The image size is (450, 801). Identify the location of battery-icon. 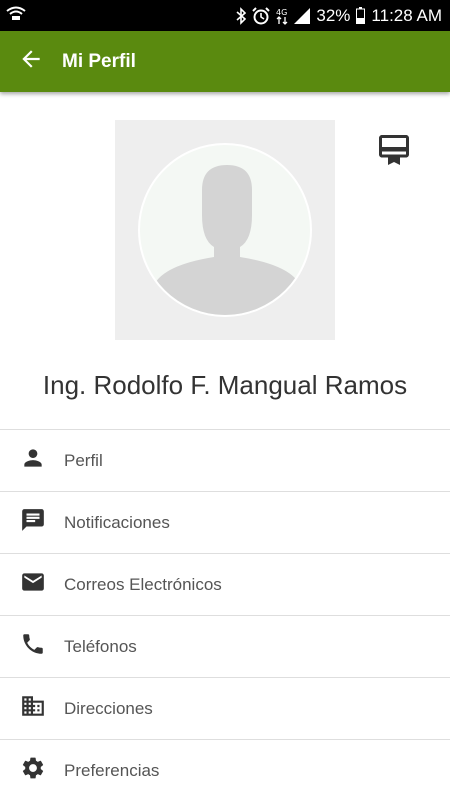
(361, 15).